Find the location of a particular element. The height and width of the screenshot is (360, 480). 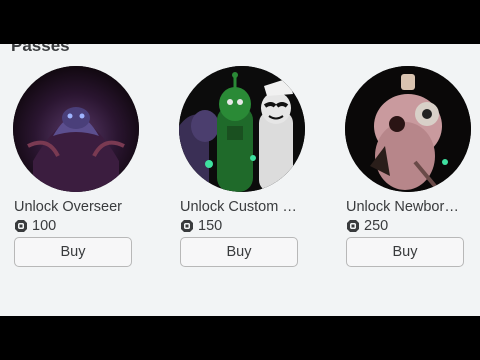

price-row: 100 is located at coordinates (35, 226).